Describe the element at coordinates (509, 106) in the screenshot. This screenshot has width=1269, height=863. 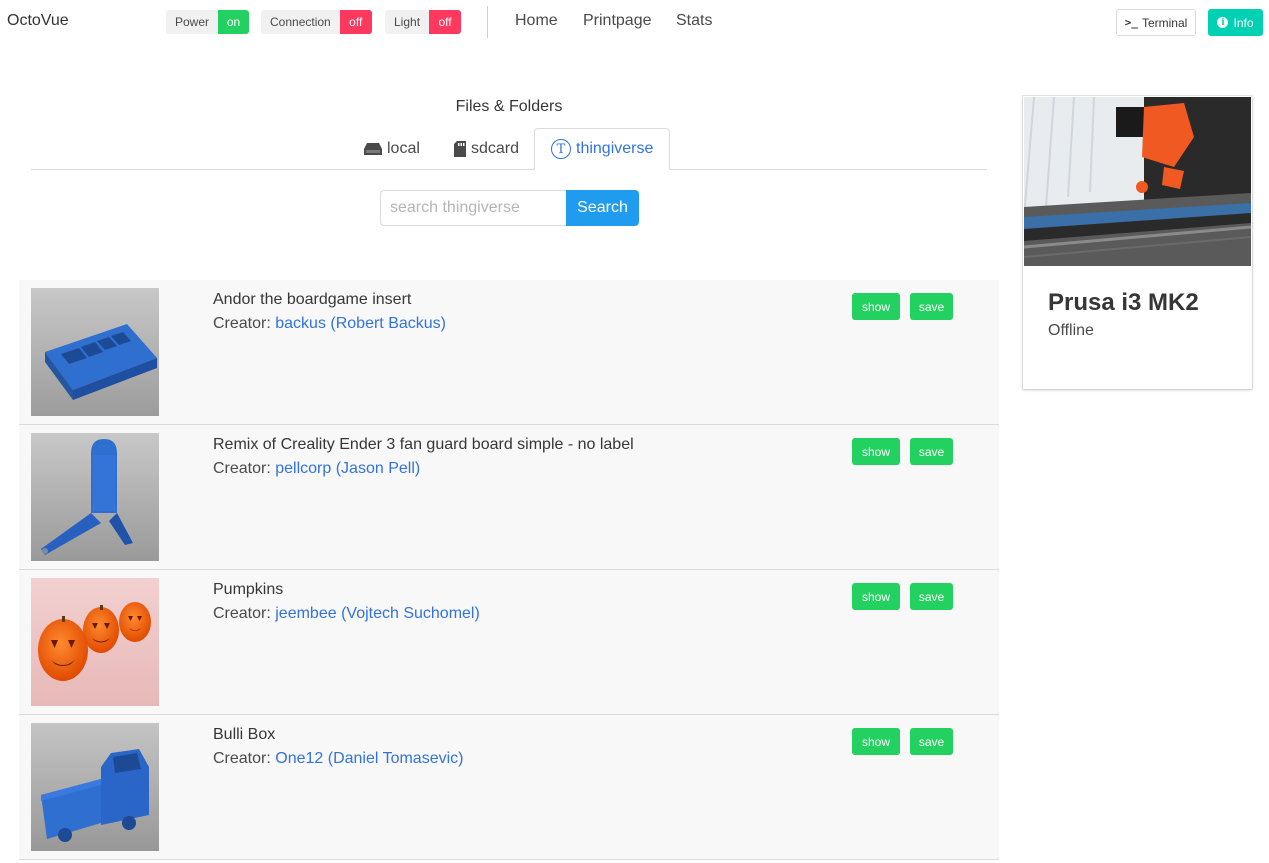
I see `files-title: Files & Folders` at that location.